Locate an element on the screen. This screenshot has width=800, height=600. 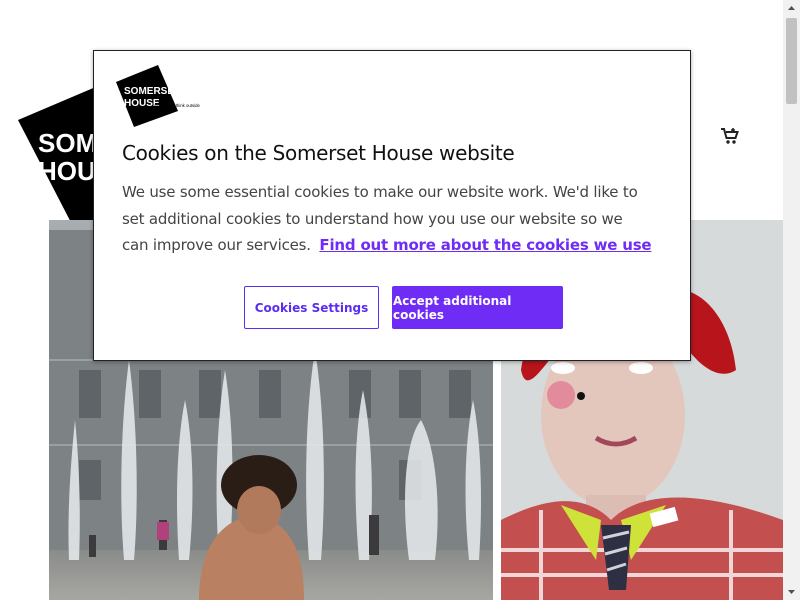
dialog-logo-tagline: step inside think outside is located at coordinates (177, 105).